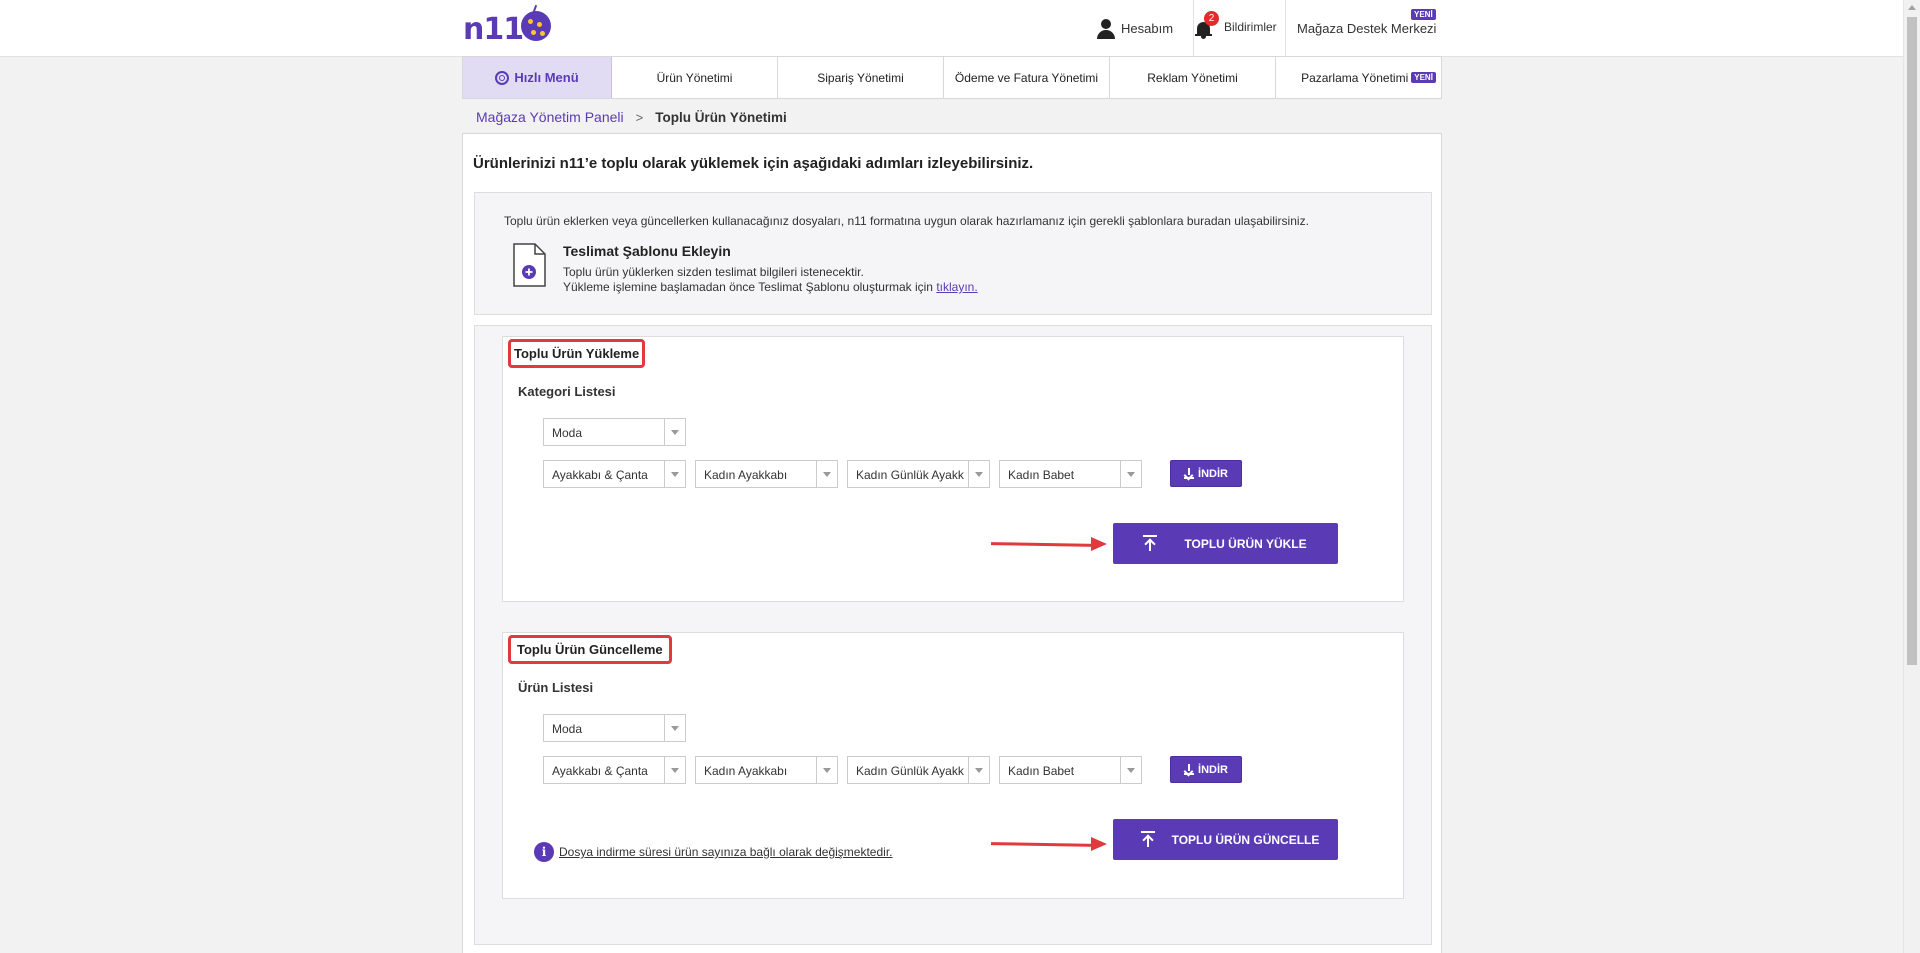 The image size is (1920, 953). Describe the element at coordinates (614, 728) in the screenshot. I see `product-select-main: Moda` at that location.